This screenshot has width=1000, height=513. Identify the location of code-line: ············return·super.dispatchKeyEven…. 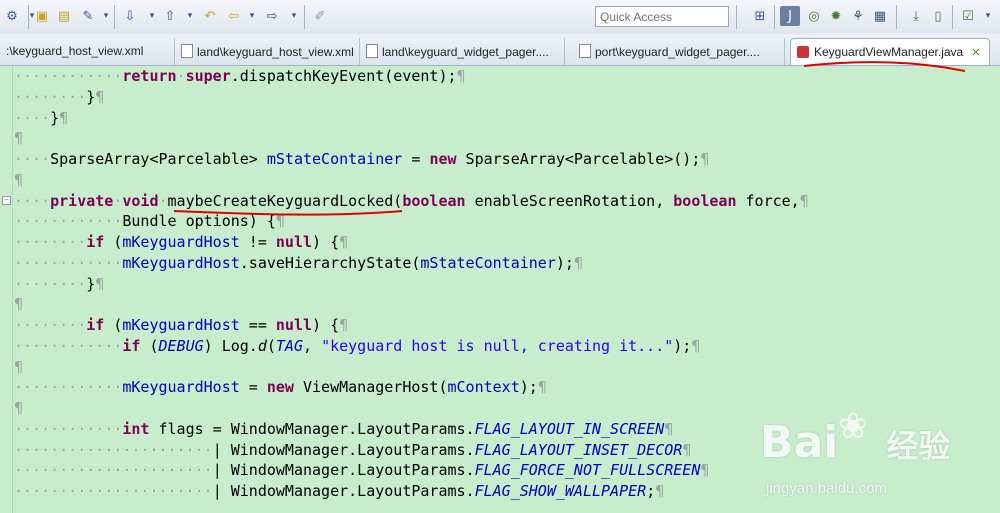
(240, 76).